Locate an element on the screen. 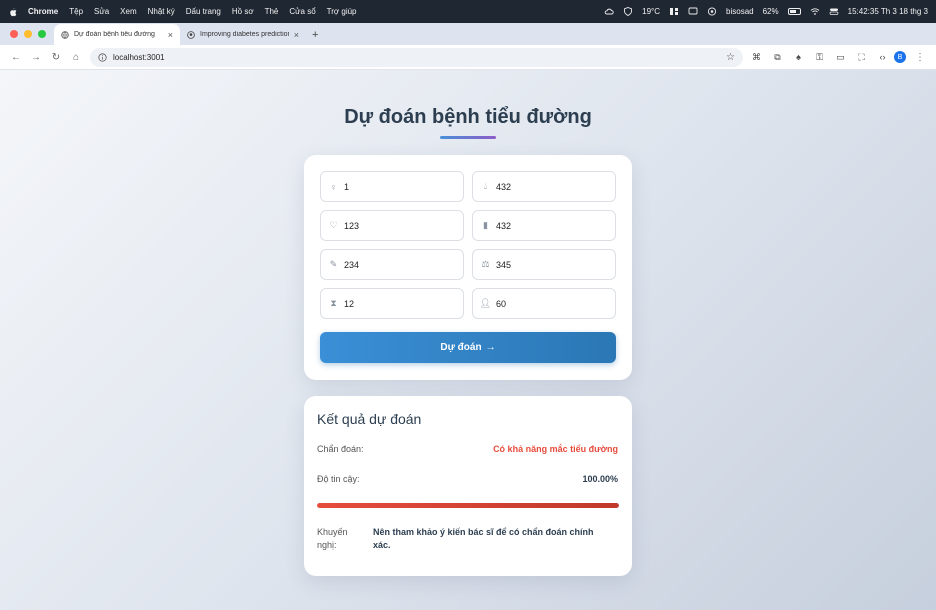 This screenshot has width=936, height=610. profile-avatar: B is located at coordinates (900, 57).